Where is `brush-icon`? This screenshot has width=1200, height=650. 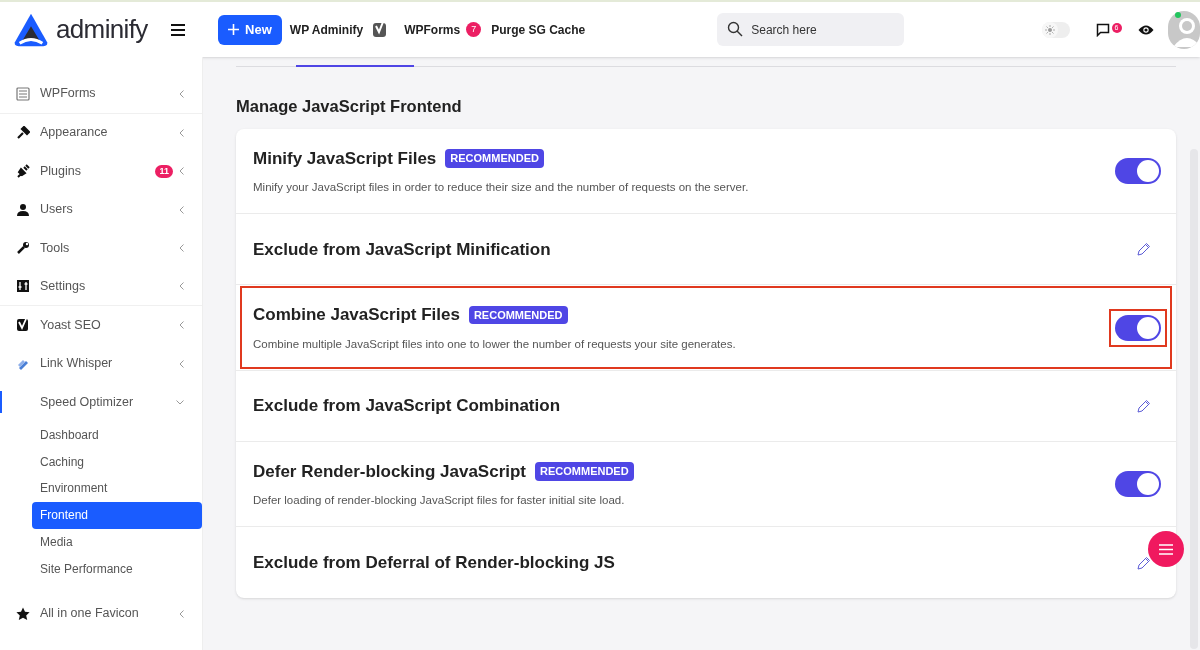 brush-icon is located at coordinates (23, 132).